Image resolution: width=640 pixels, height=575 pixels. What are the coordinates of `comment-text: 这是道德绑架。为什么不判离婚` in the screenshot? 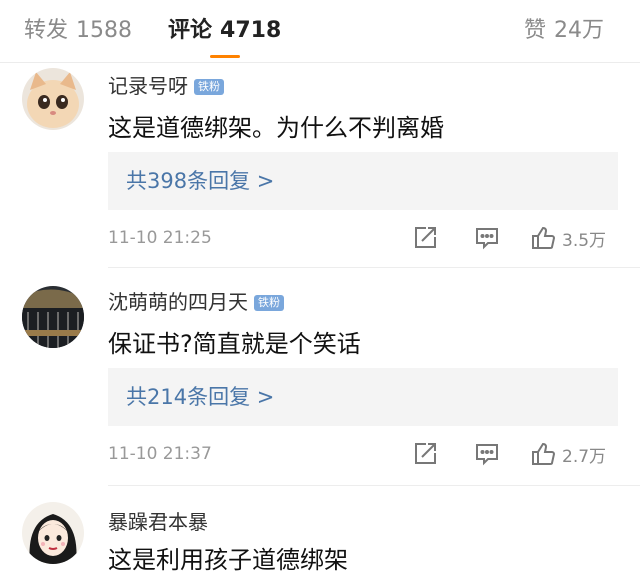 It's located at (276, 128).